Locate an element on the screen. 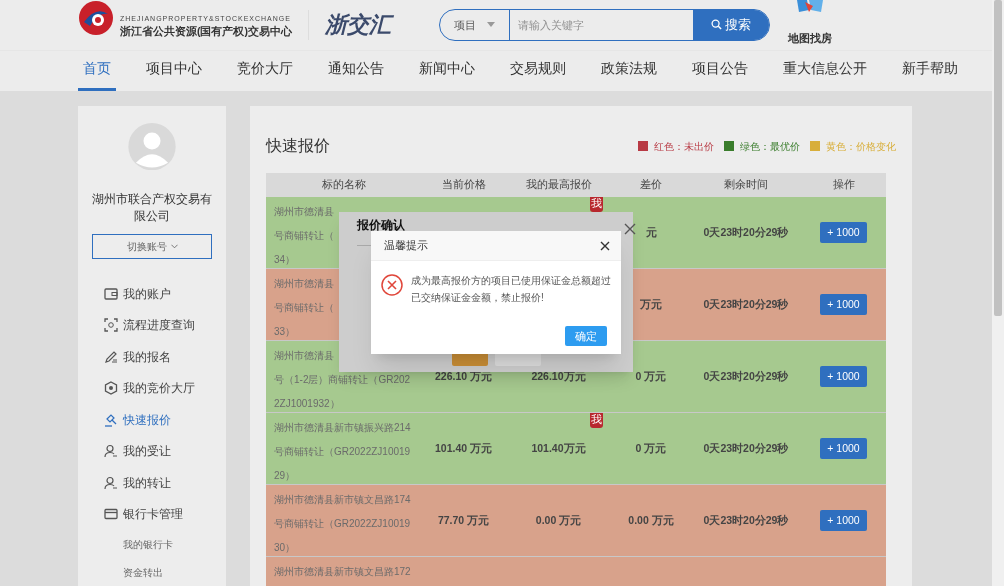 The image size is (1004, 586). nav-tab: 政策法规 is located at coordinates (629, 70).